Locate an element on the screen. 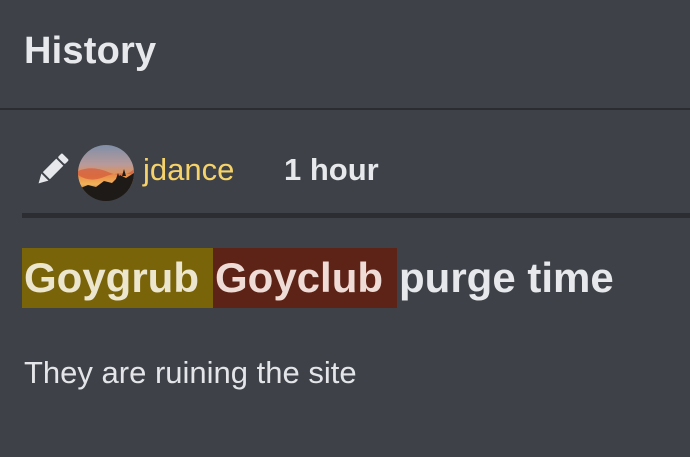  revision-meta: jdance 1 hour is located at coordinates (360, 172).